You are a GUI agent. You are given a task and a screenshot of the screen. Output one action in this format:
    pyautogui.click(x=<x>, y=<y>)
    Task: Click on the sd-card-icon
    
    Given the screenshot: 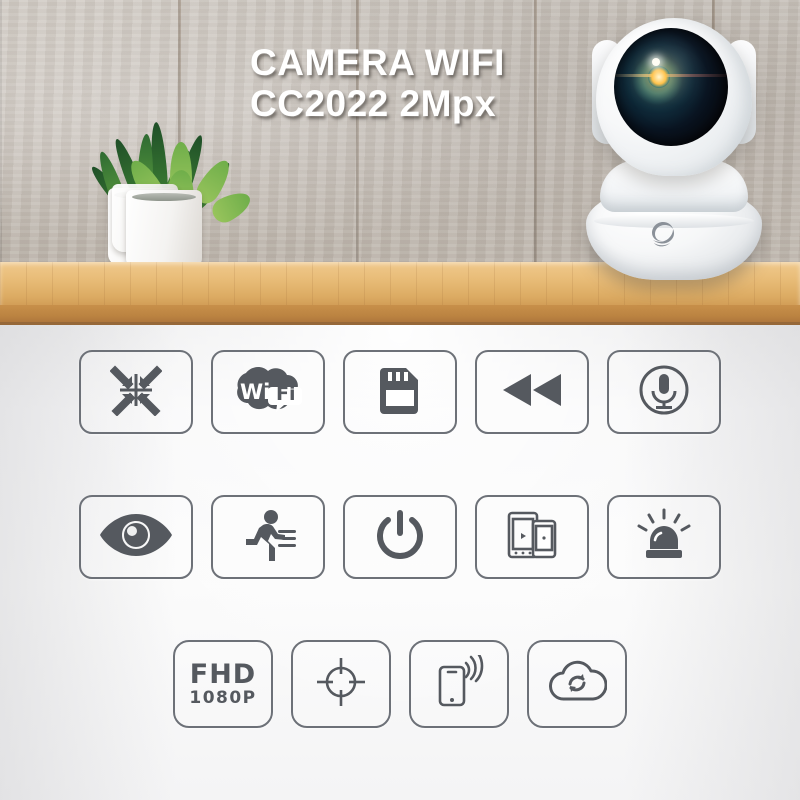 What is the action you would take?
    pyautogui.click(x=400, y=392)
    